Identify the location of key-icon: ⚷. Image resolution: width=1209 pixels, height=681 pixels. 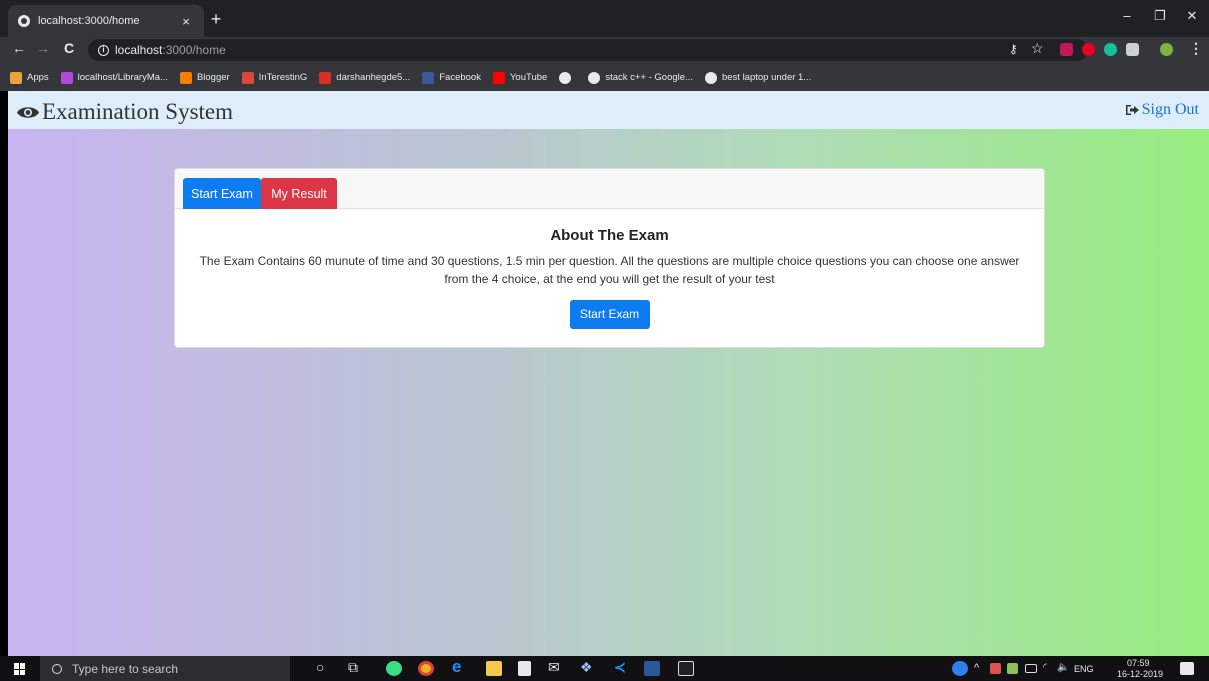
(1013, 49).